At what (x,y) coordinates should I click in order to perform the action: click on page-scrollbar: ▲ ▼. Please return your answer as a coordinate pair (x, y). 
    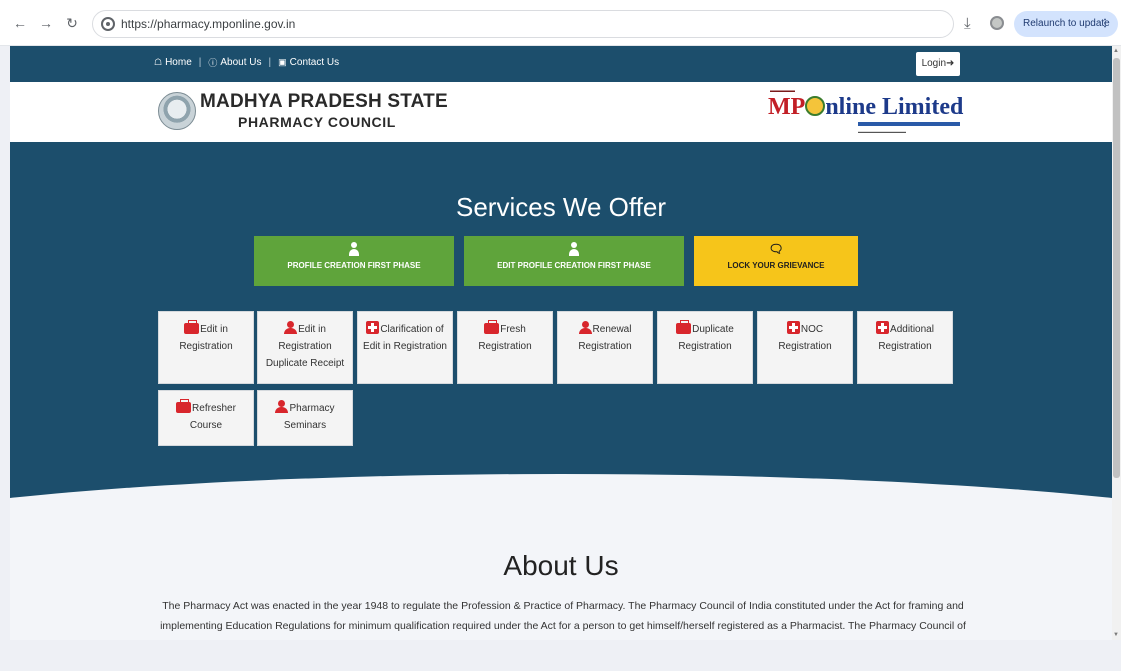
    Looking at the image, I should click on (1116, 343).